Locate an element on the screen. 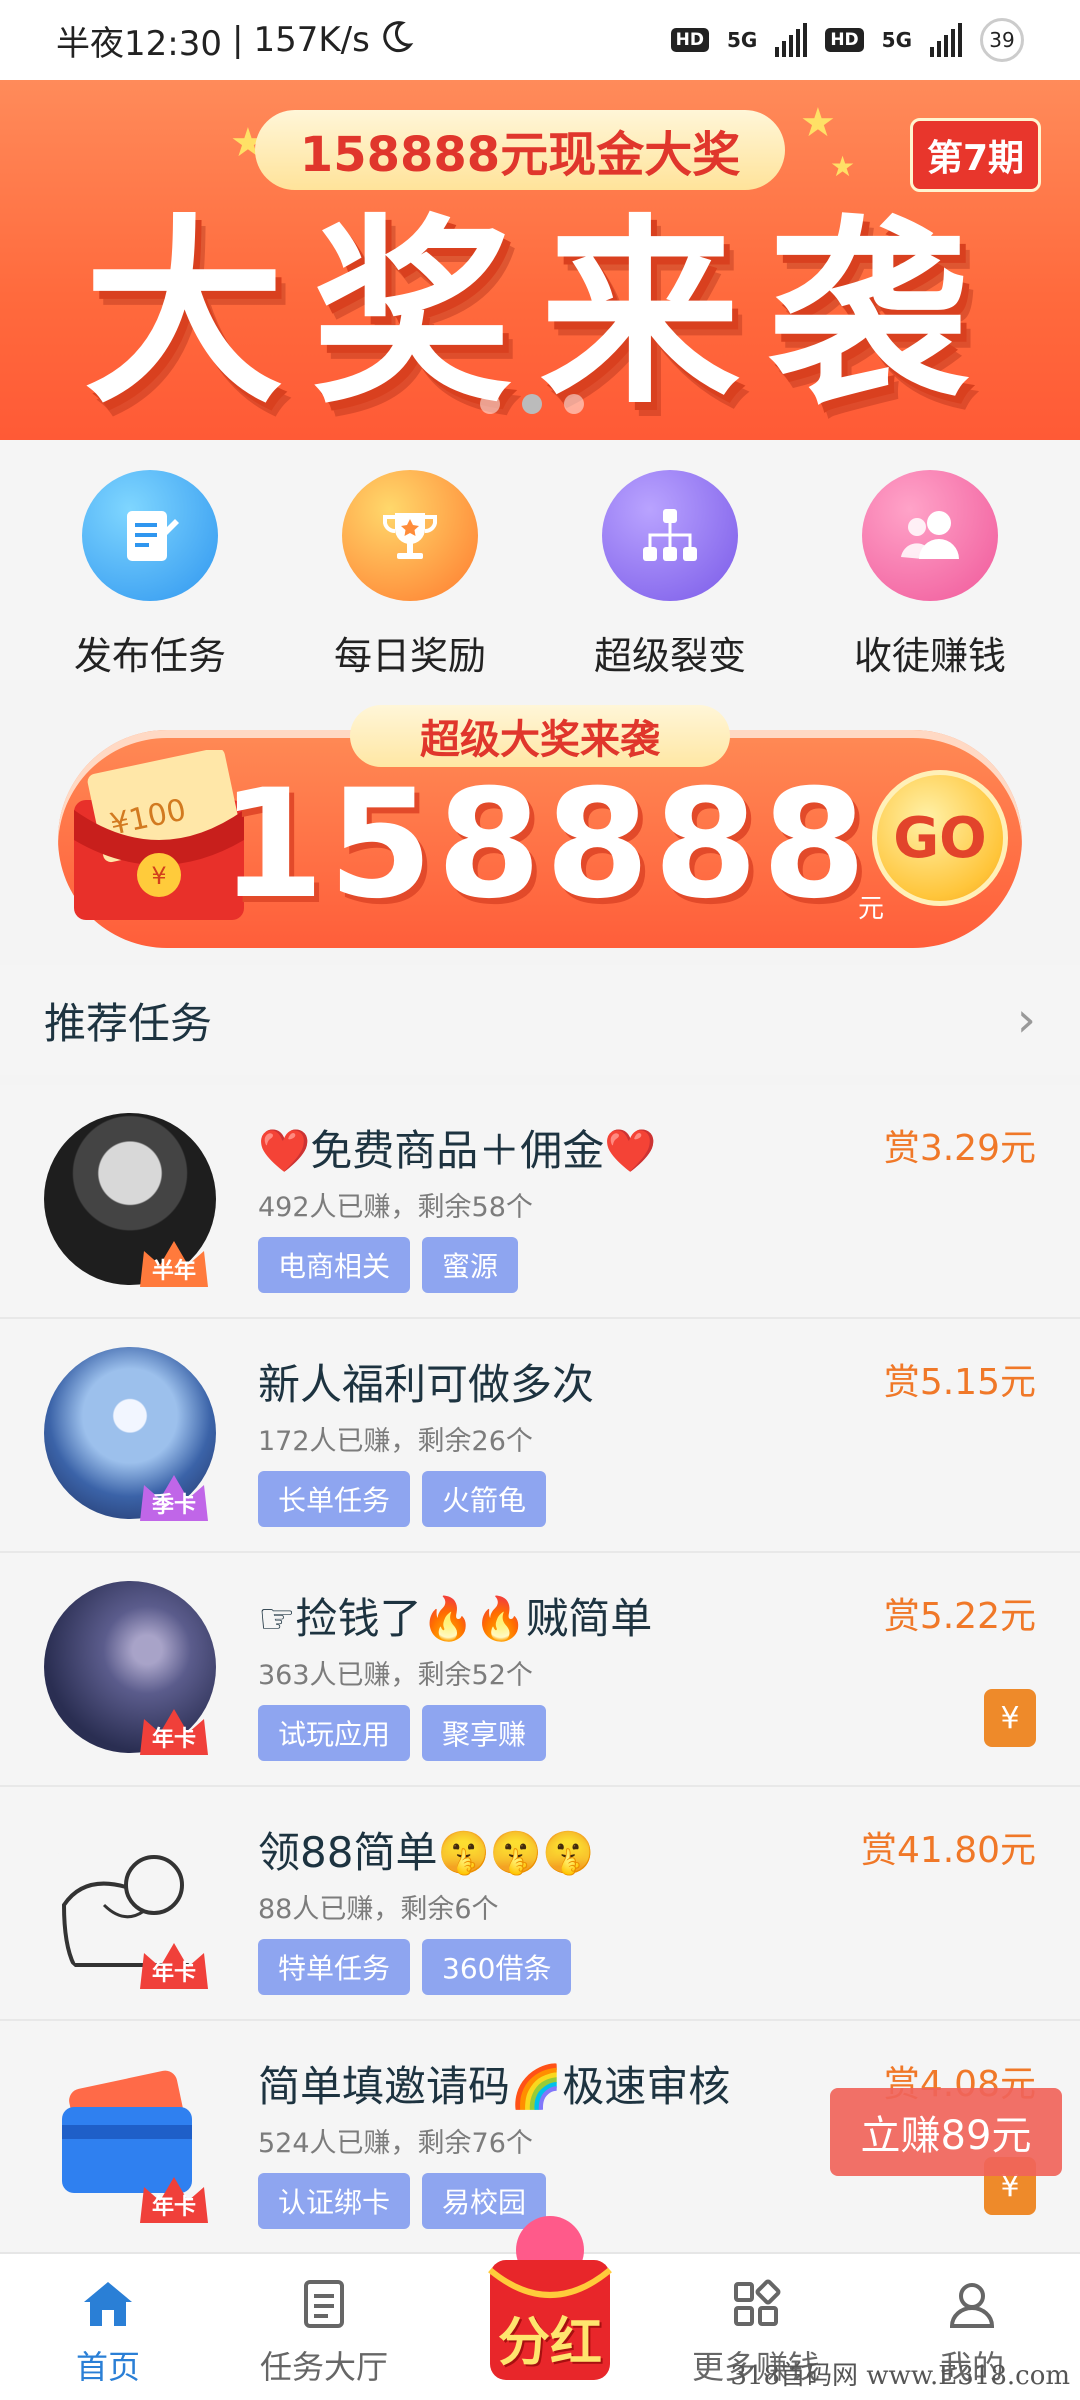 The image size is (1080, 2400). banner-prize-title: 158888元现金大奖 is located at coordinates (520, 150).